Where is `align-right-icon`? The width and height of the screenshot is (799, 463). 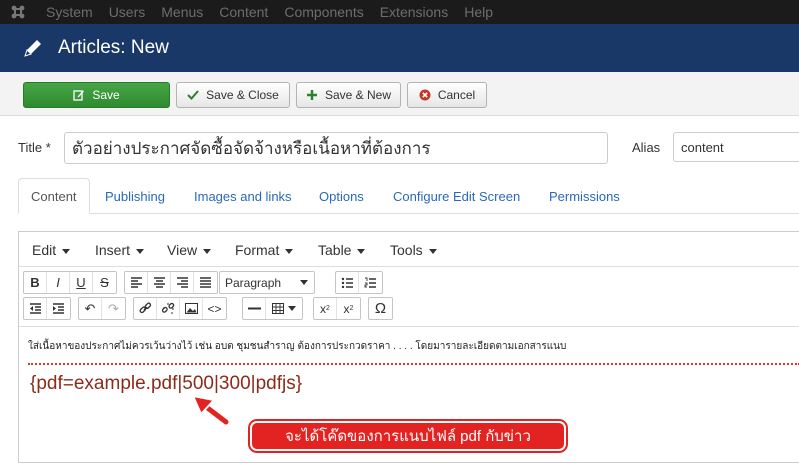 align-right-icon is located at coordinates (182, 282).